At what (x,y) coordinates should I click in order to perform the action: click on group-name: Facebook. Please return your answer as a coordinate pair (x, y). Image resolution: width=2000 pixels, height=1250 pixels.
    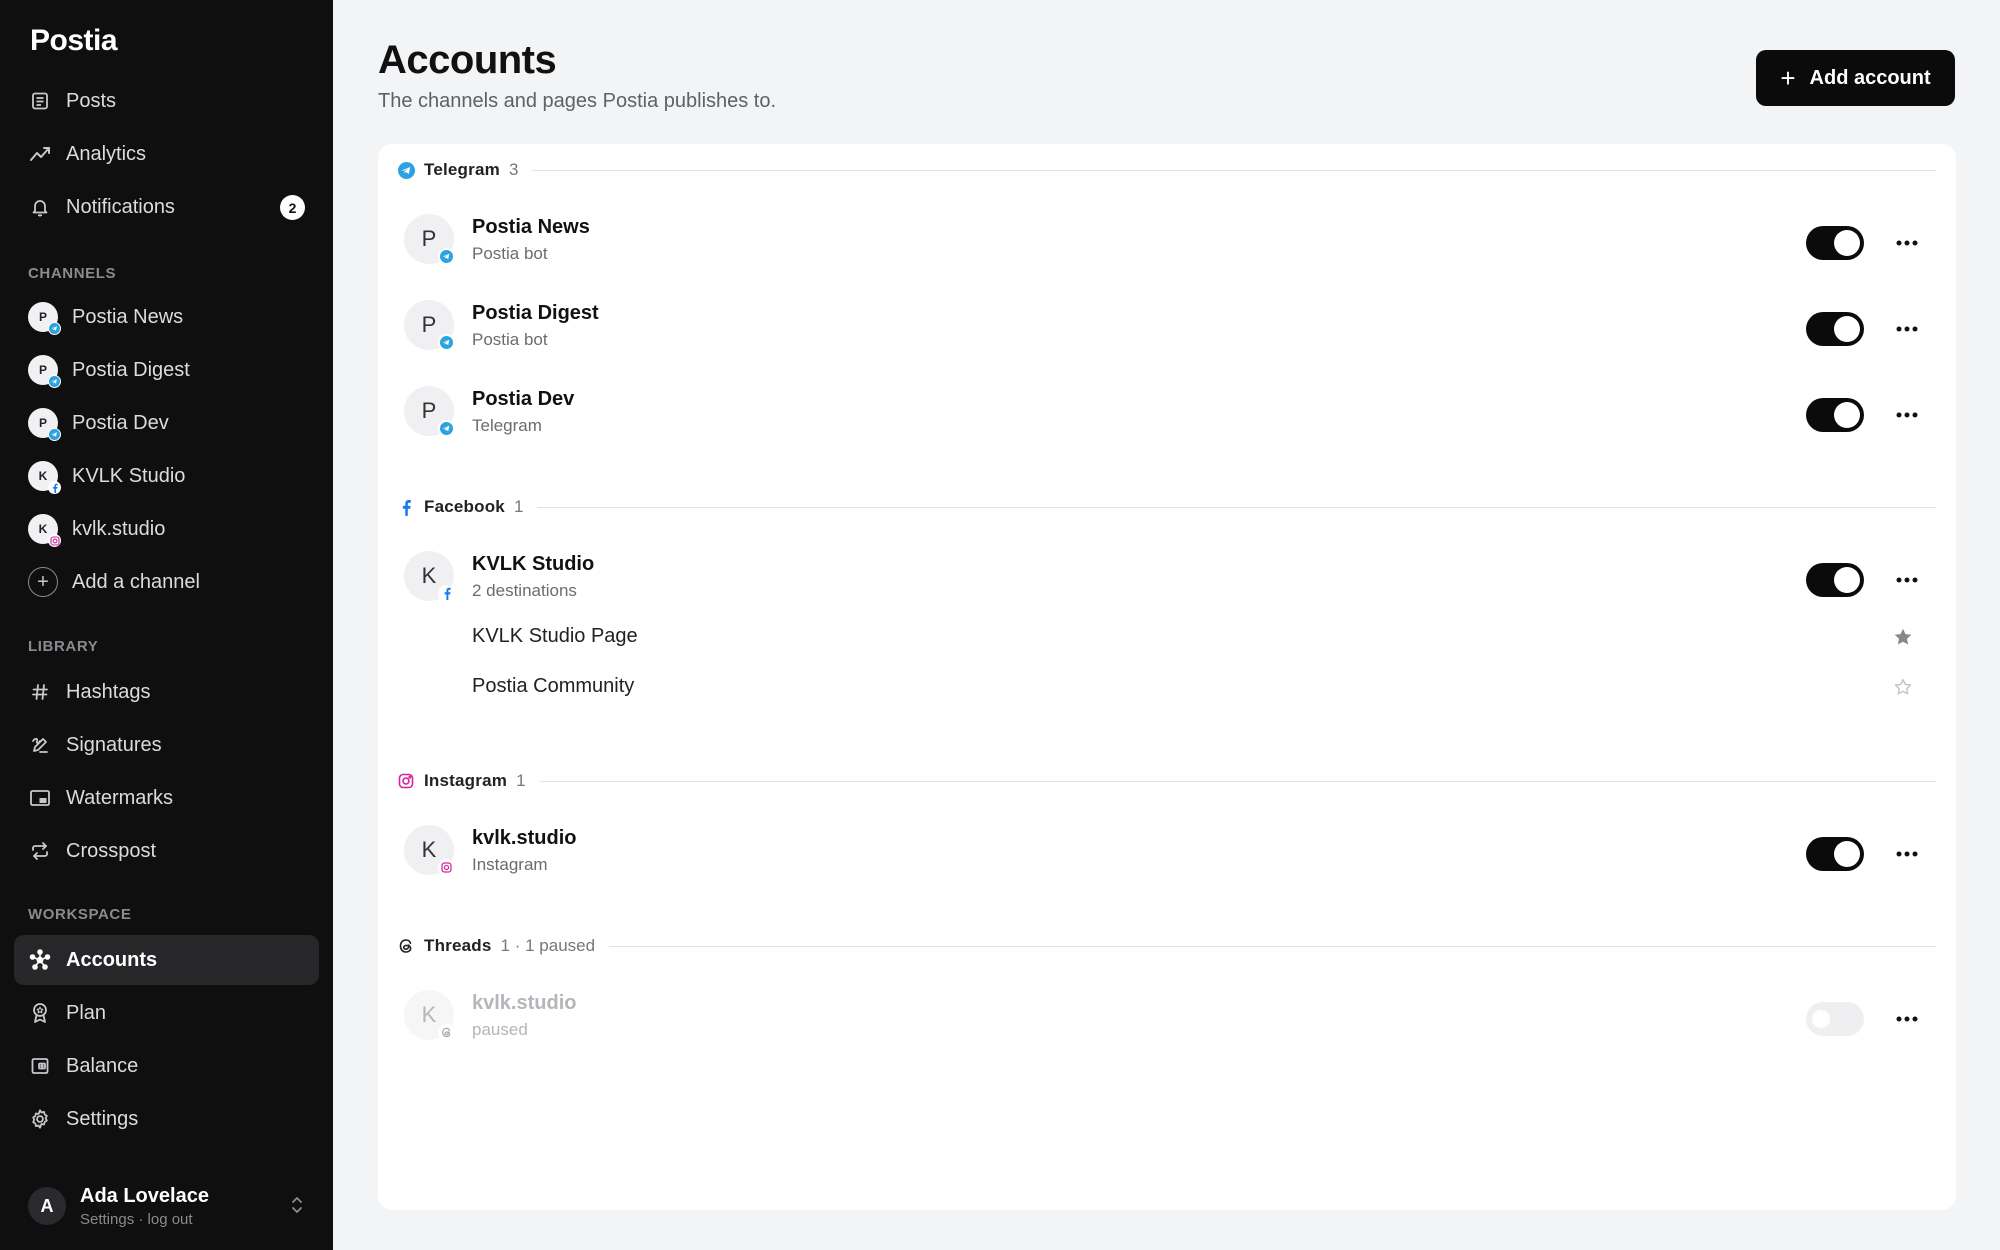
    Looking at the image, I should click on (464, 506).